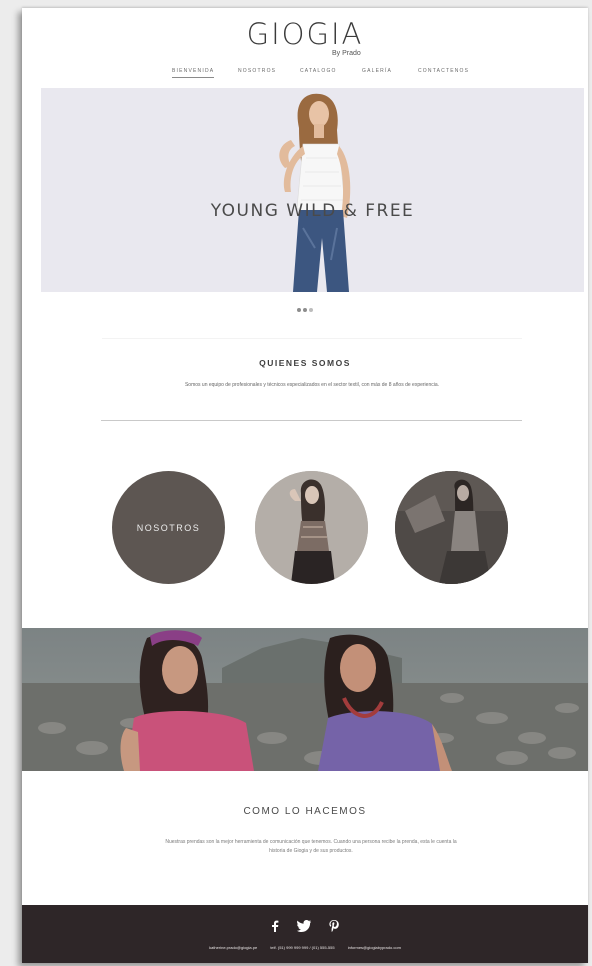 The height and width of the screenshot is (966, 592). I want to click on beach-banner-image, so click(305, 699).